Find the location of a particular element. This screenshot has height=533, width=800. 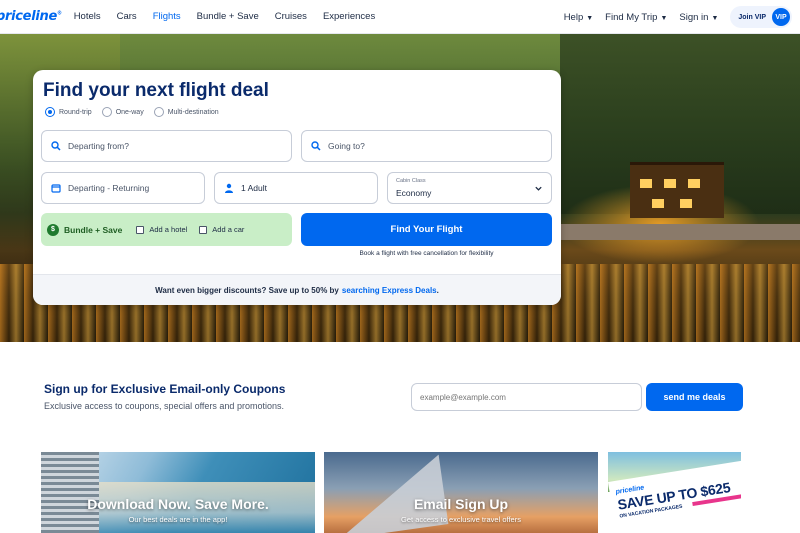

dollar-icon: $ is located at coordinates (53, 229).